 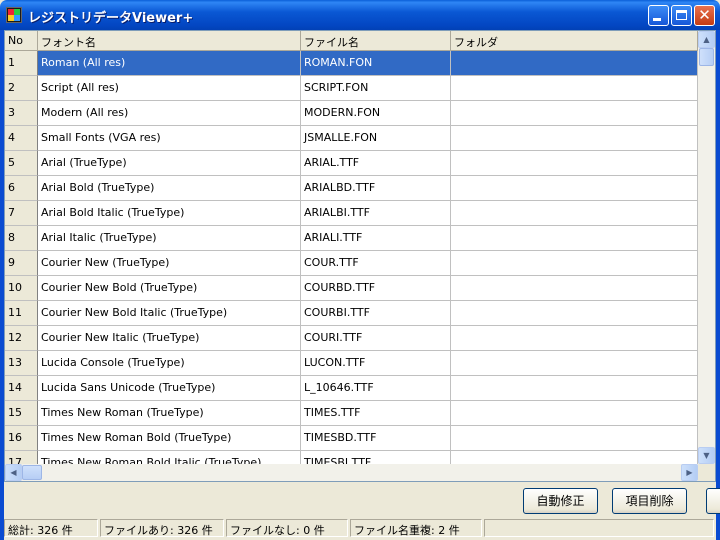 I want to click on font-name-cell: Roman (All res), so click(x=169, y=63).